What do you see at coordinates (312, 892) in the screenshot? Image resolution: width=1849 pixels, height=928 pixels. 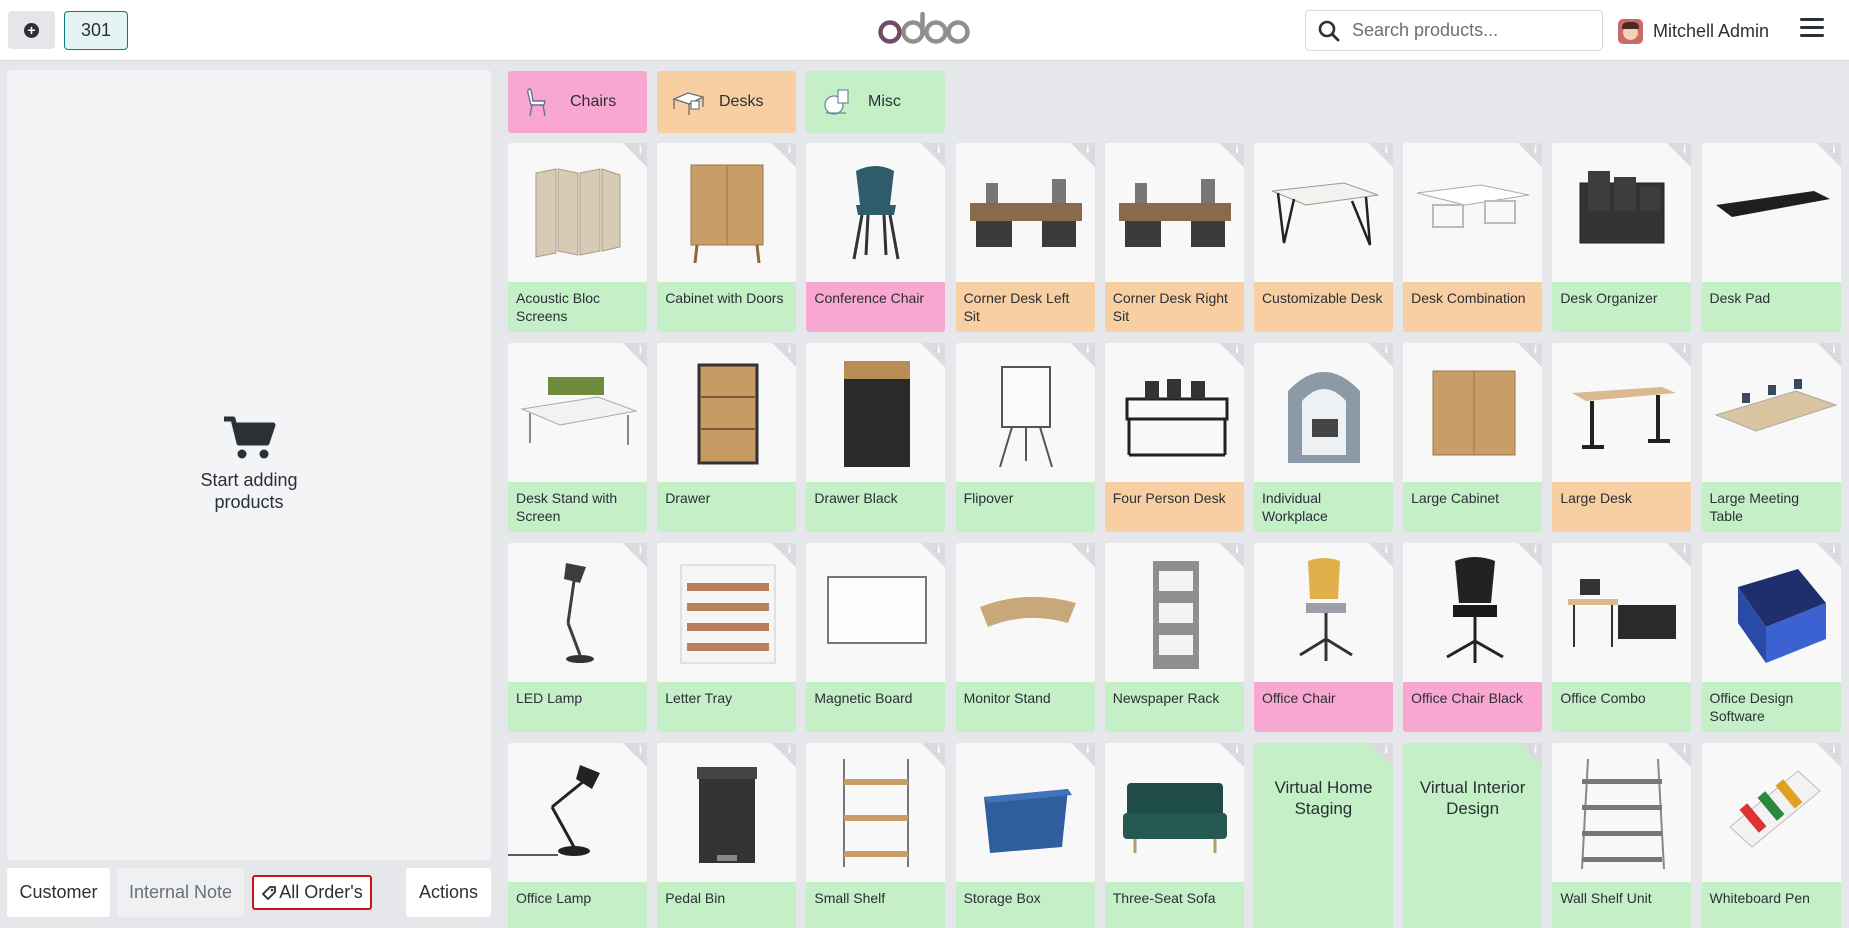 I see `all-orders-button: All Order's` at bounding box center [312, 892].